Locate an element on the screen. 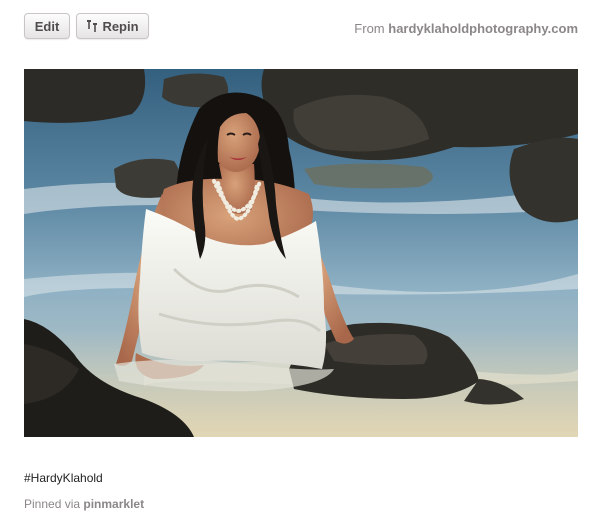  pin-source: From hardyklaholdphotography.com is located at coordinates (466, 28).